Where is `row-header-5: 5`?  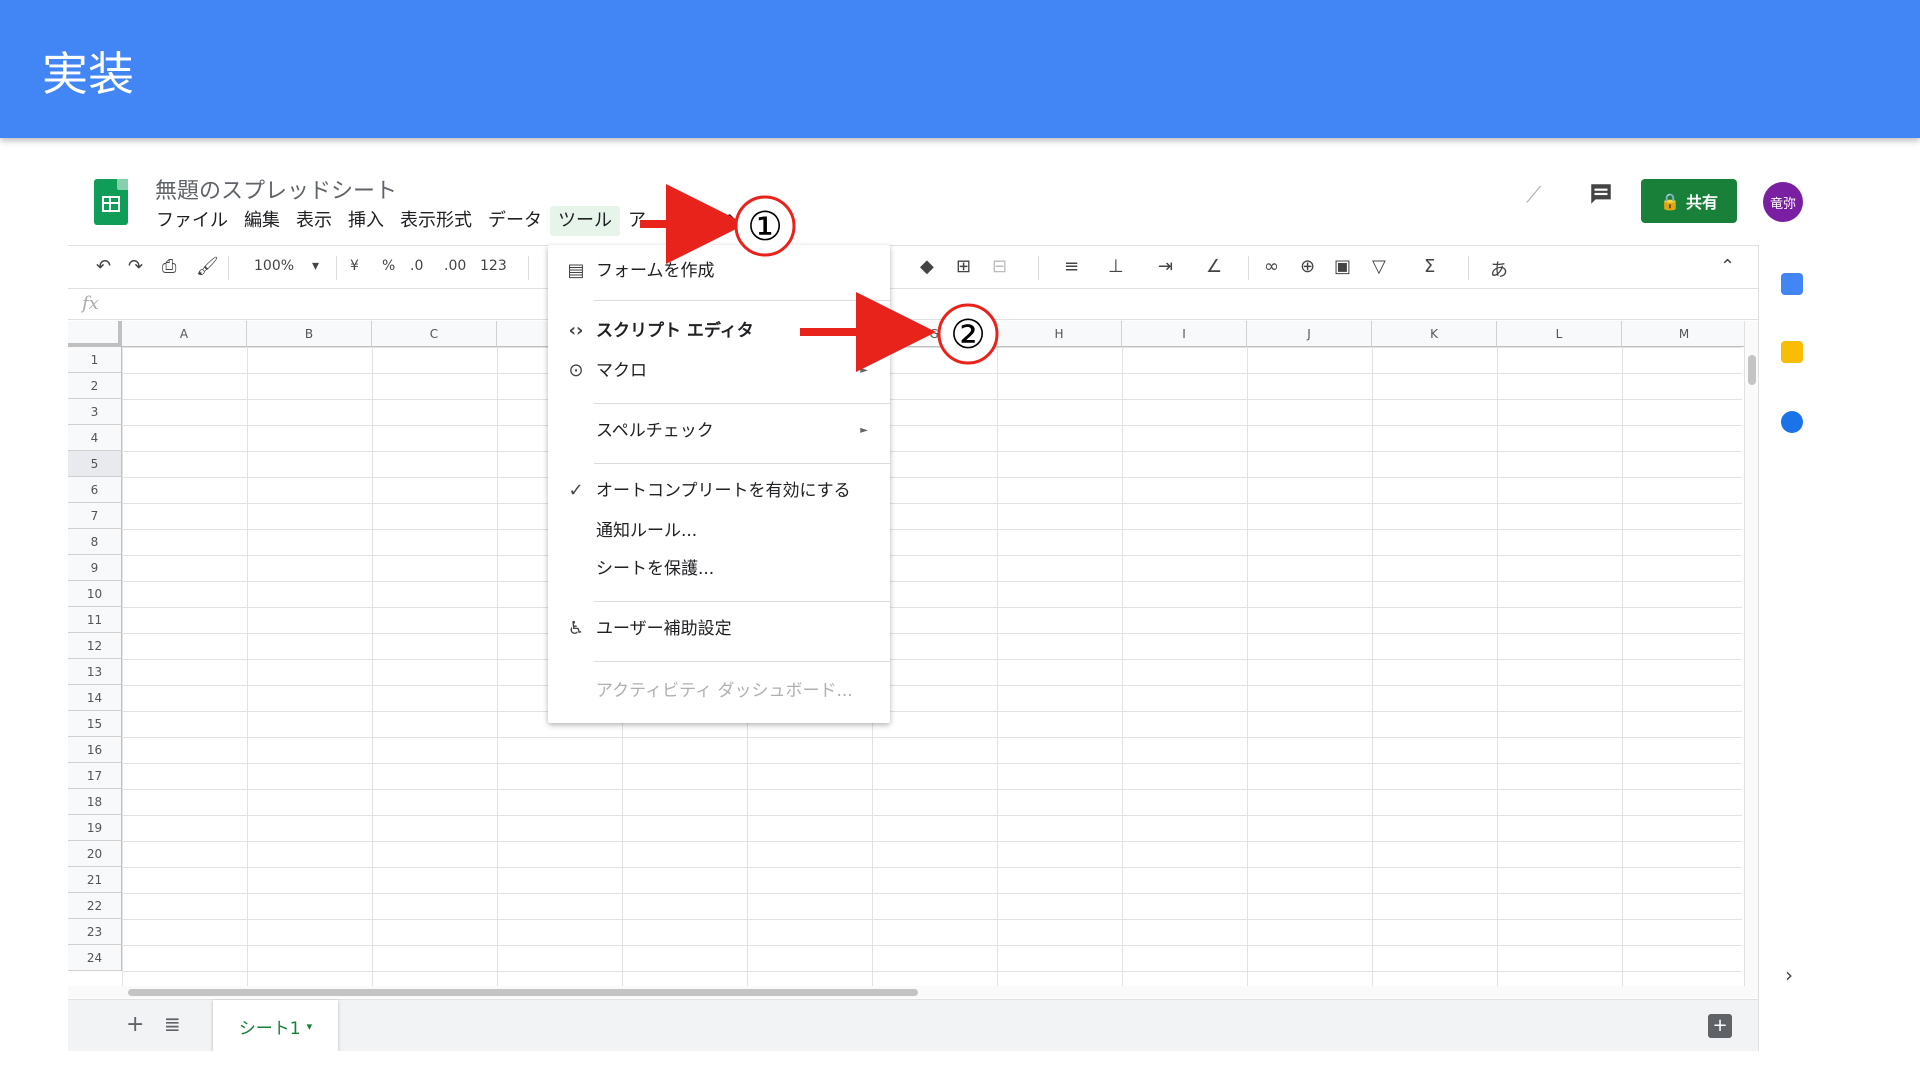
row-header-5: 5 is located at coordinates (95, 464).